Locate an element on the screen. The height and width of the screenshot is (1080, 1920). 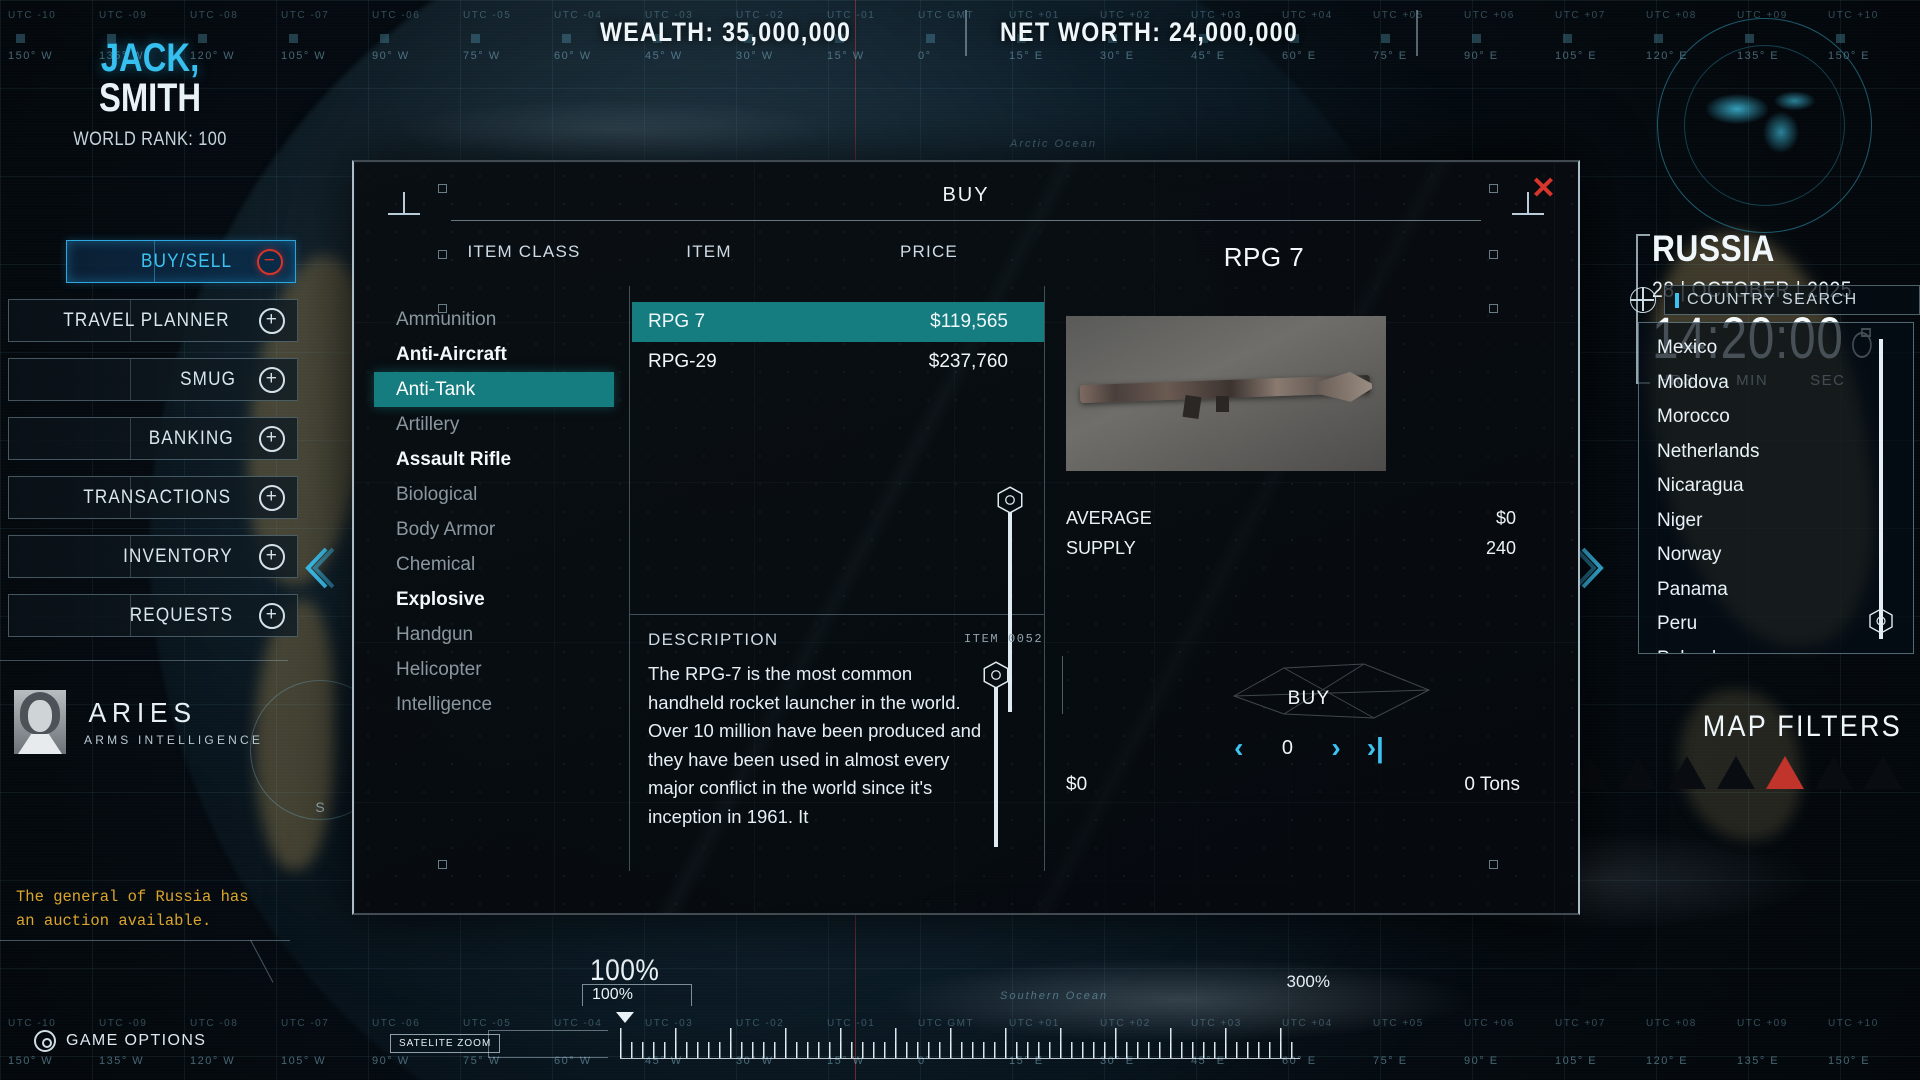
longitude-label: 105° E is located at coordinates (1576, 1061).